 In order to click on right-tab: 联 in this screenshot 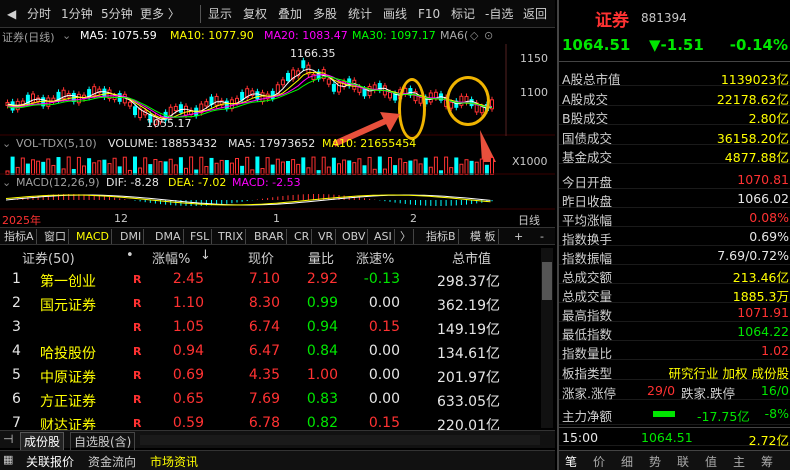, I will do `click(683, 461)`.